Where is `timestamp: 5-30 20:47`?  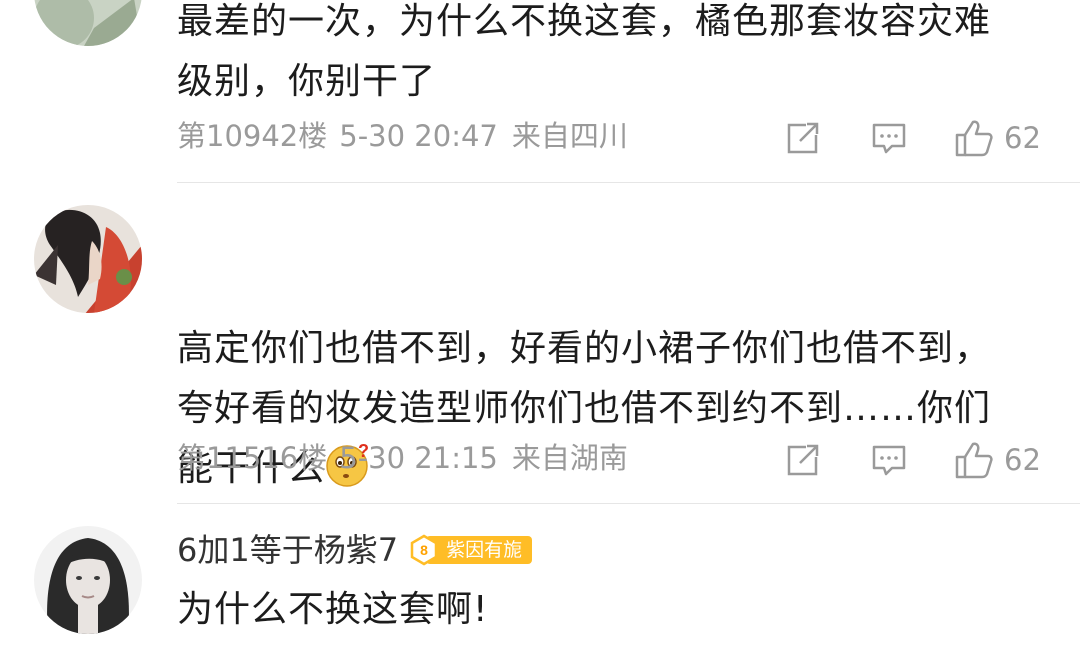
timestamp: 5-30 20:47 is located at coordinates (418, 136).